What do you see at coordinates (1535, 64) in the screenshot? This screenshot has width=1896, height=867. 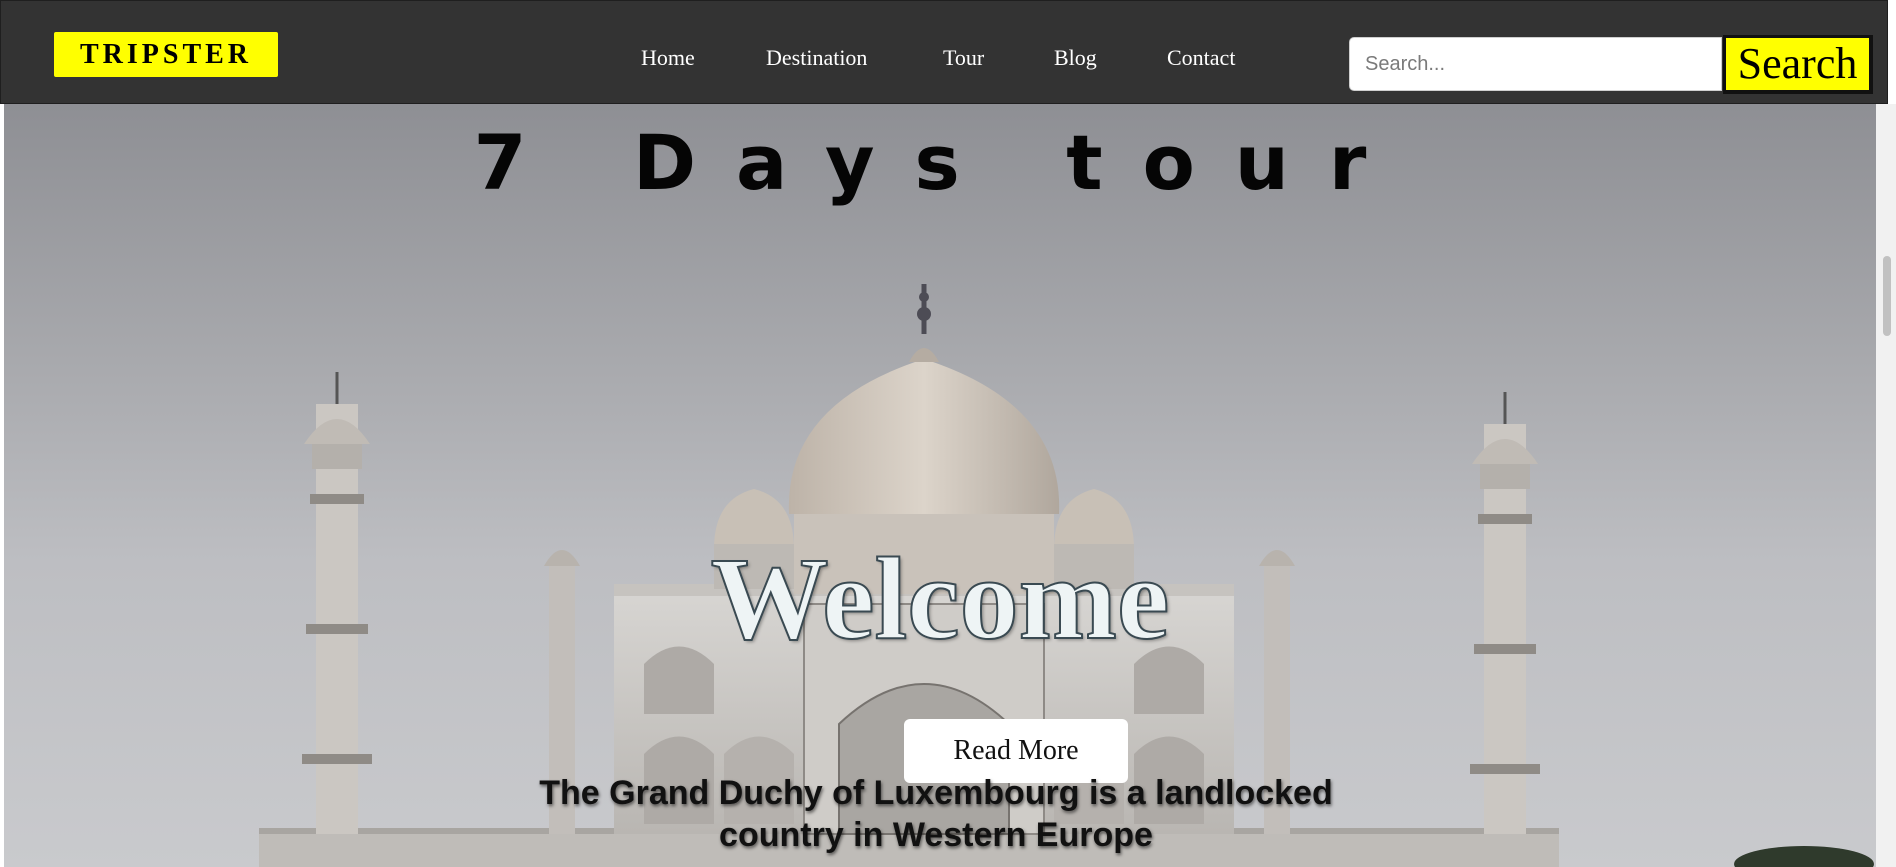 I see `search-input` at bounding box center [1535, 64].